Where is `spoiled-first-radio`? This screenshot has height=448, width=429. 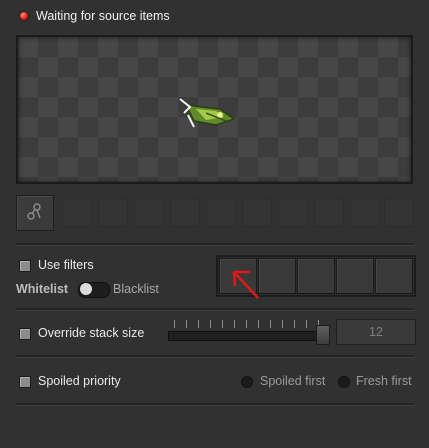 spoiled-first-radio is located at coordinates (247, 382).